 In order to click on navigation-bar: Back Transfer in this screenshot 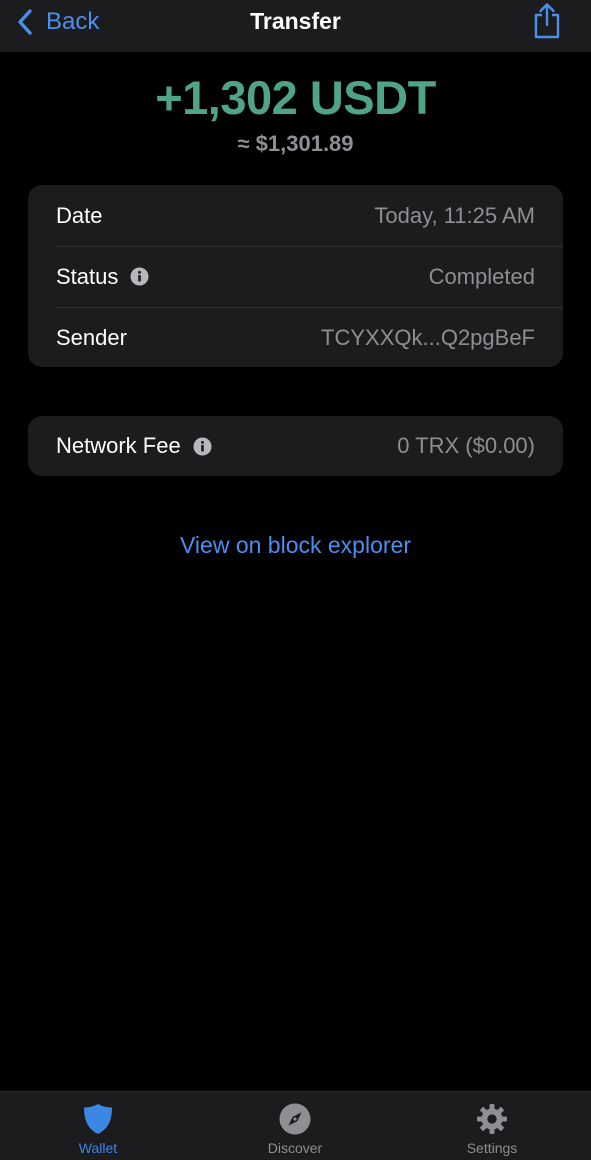, I will do `click(295, 26)`.